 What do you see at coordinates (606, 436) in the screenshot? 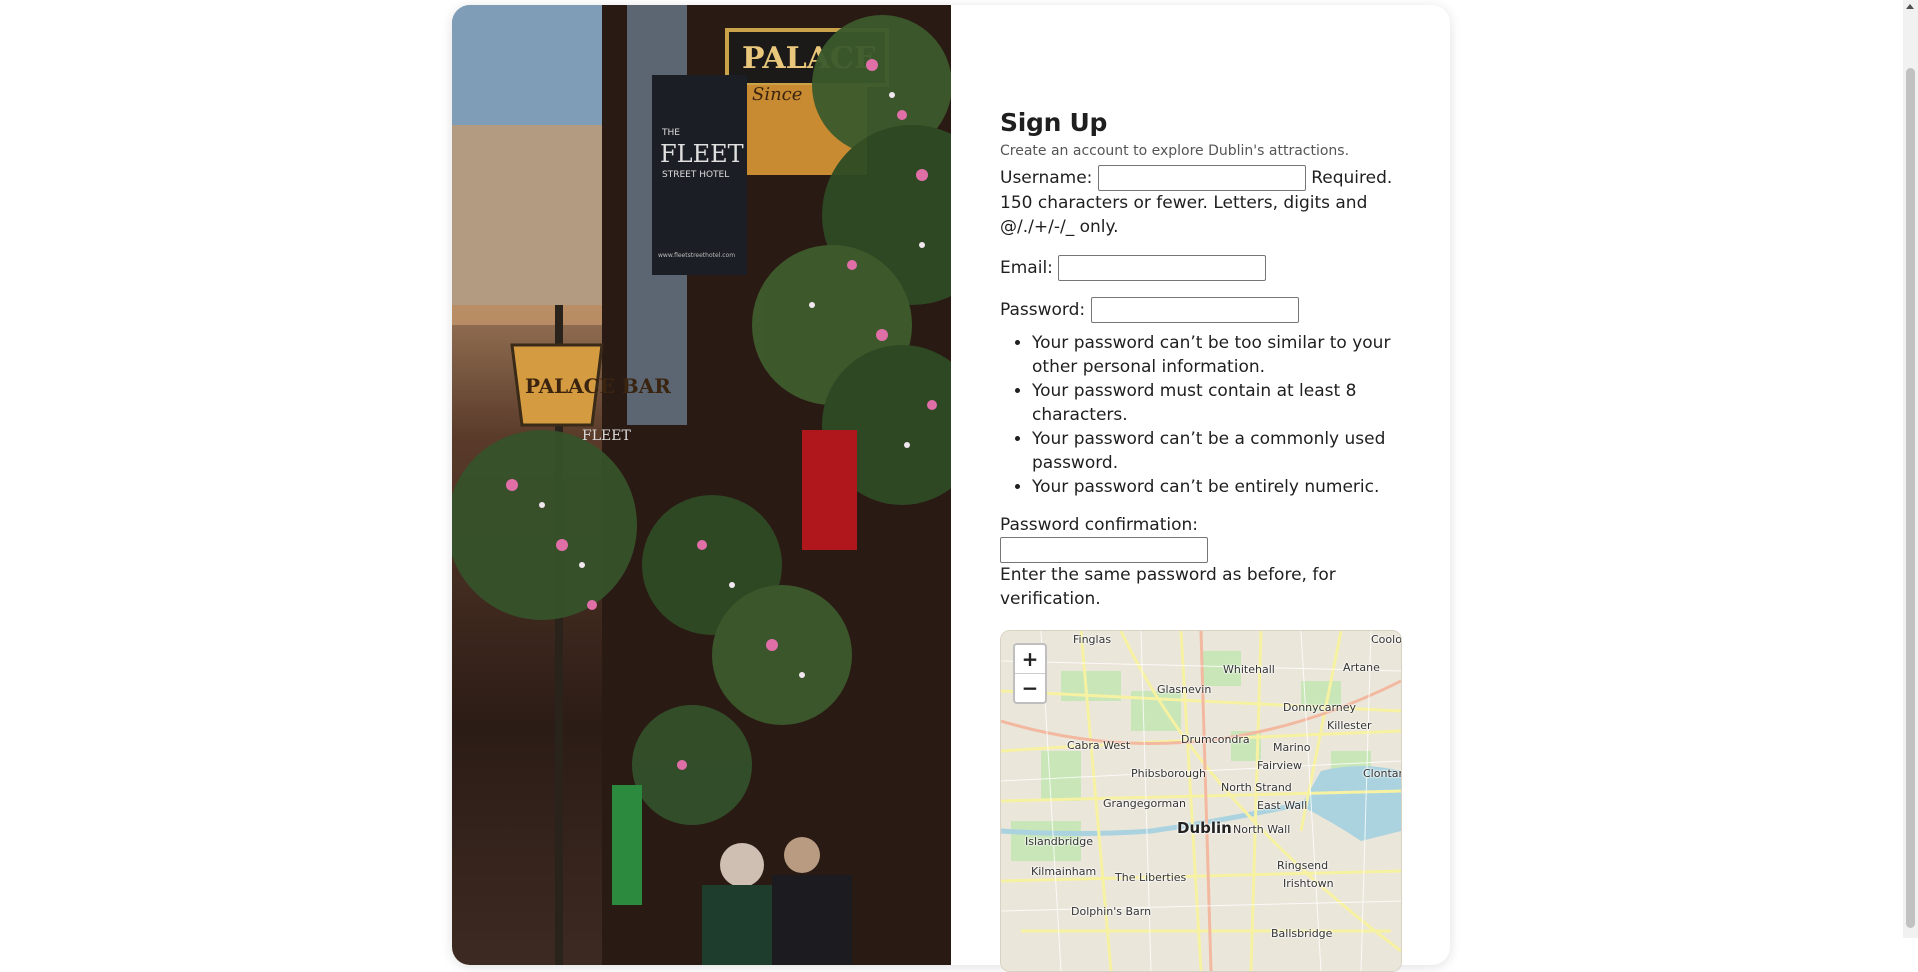
I see `fleet-small-sign: FLEET` at bounding box center [606, 436].